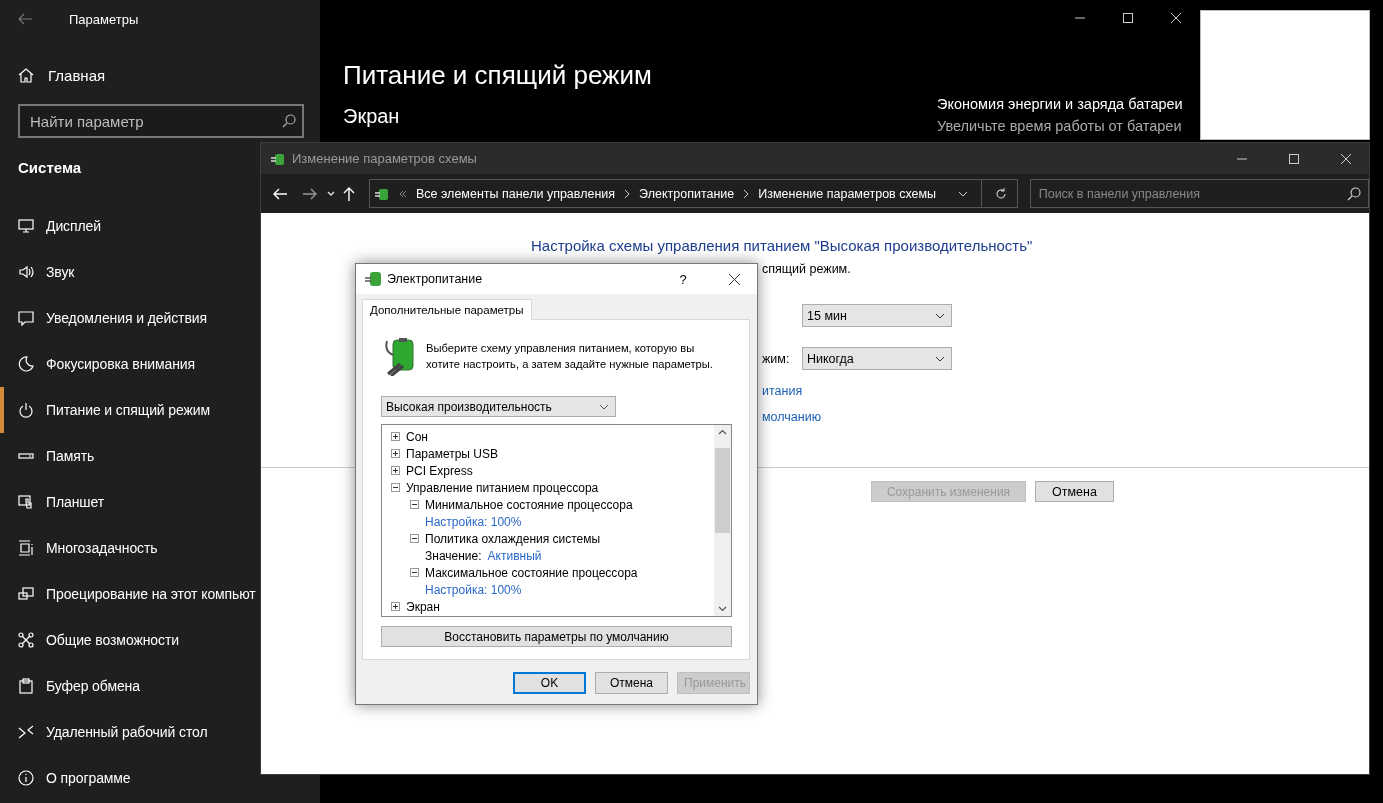 Image resolution: width=1383 pixels, height=803 pixels. Describe the element at coordinates (105, 410) in the screenshot. I see `sidebar-item: Питание и спящий режим` at that location.